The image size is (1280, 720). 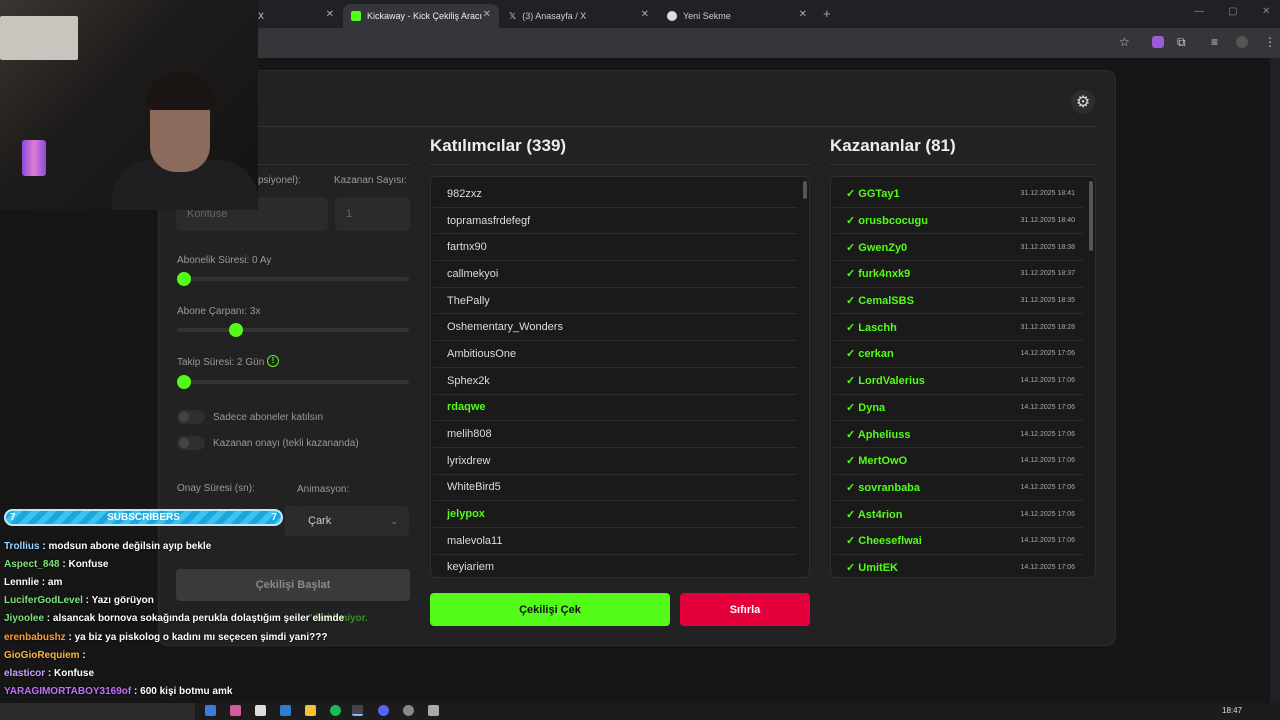 I want to click on winner-row: ✓ Laschh 31.12.2025 18:28, so click(x=958, y=328).